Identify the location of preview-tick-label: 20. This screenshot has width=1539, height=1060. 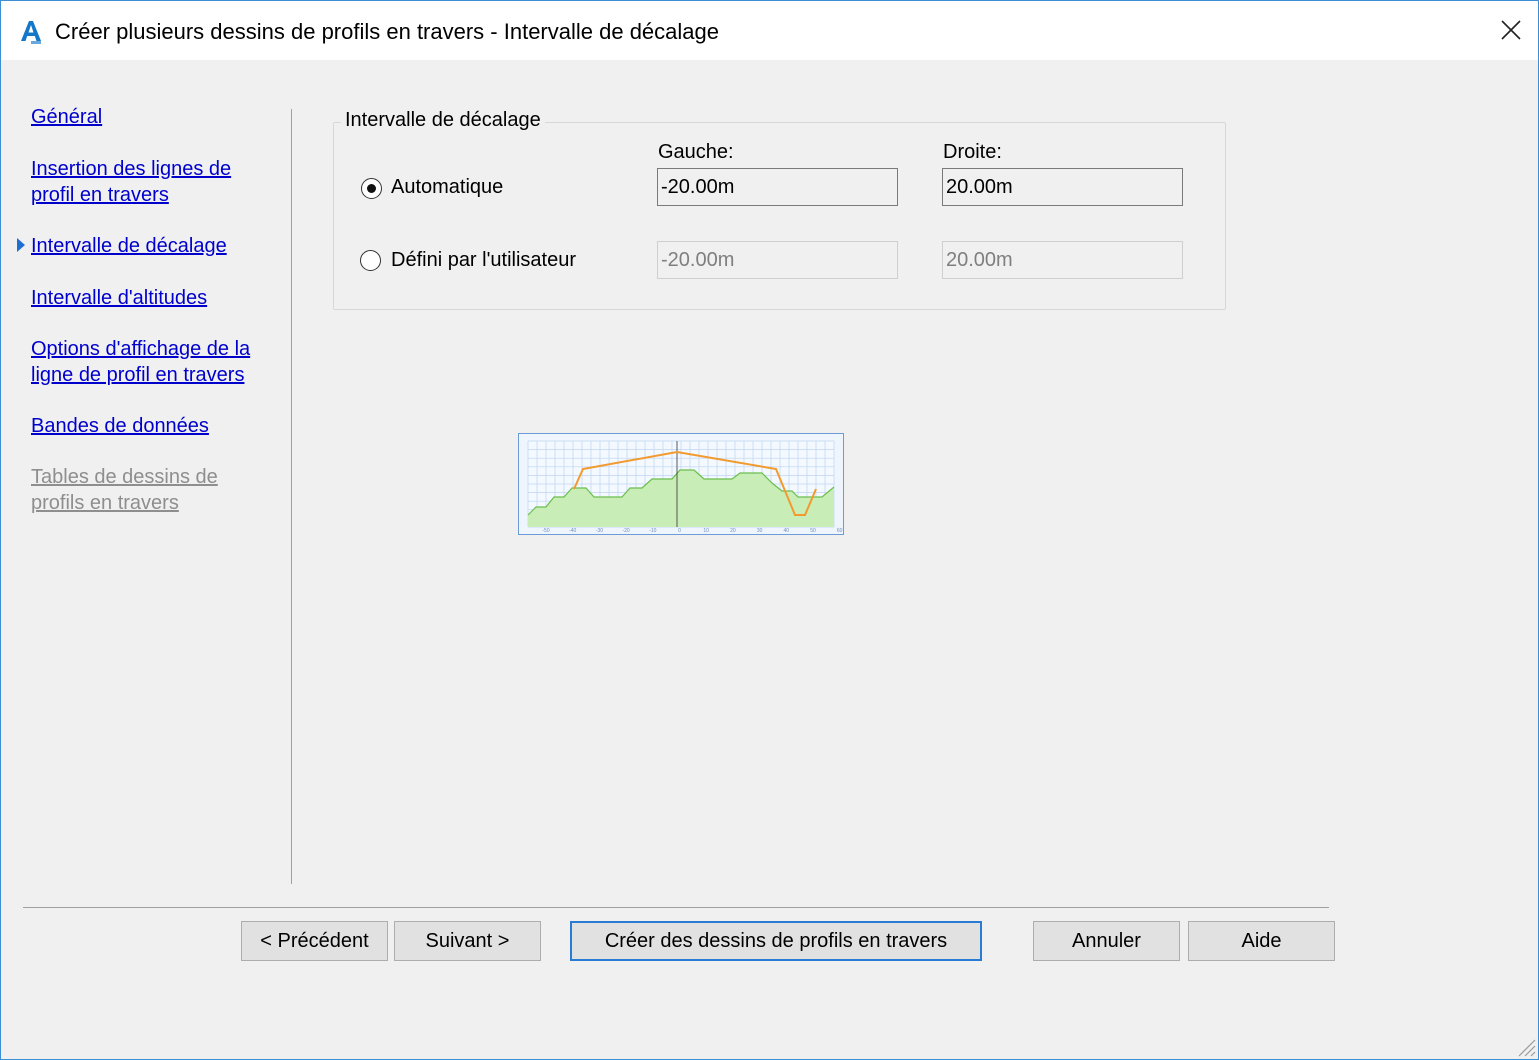
(733, 531).